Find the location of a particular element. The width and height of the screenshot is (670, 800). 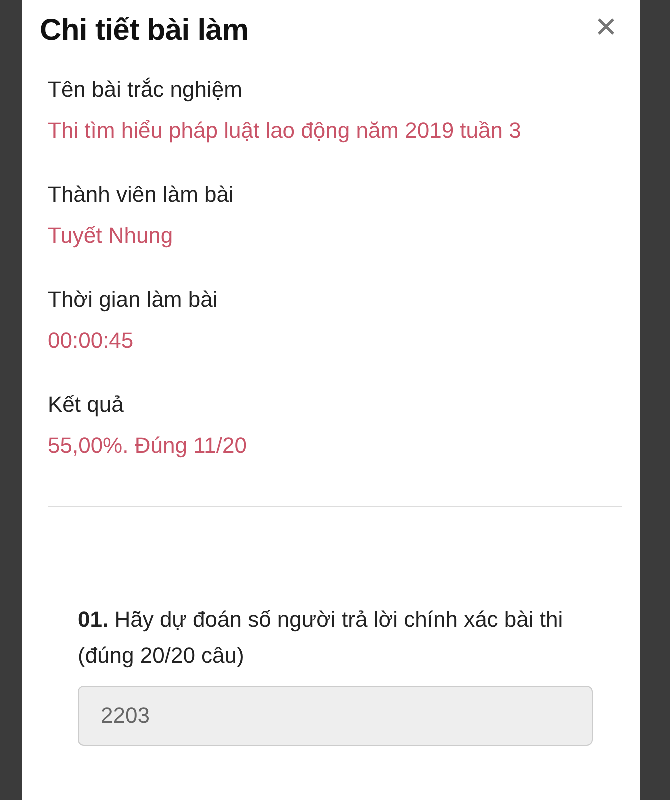

question-text: 01. Hãy dự đoán số người trả lời chính xác bài thi (đúng 20/20 câu) is located at coordinates (321, 638).